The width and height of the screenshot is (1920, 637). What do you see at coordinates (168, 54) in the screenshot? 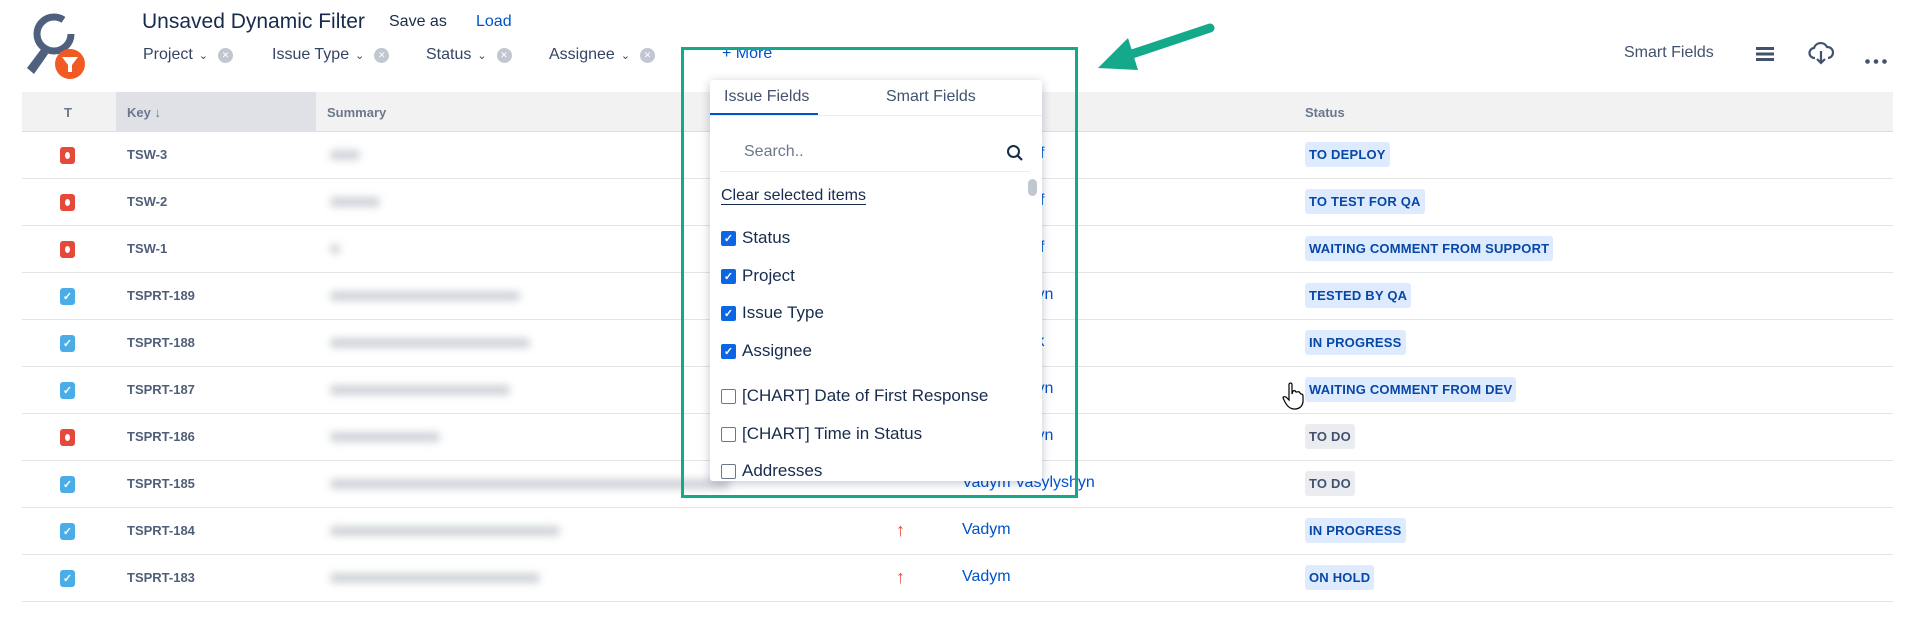
I see `filter-label: Project` at bounding box center [168, 54].